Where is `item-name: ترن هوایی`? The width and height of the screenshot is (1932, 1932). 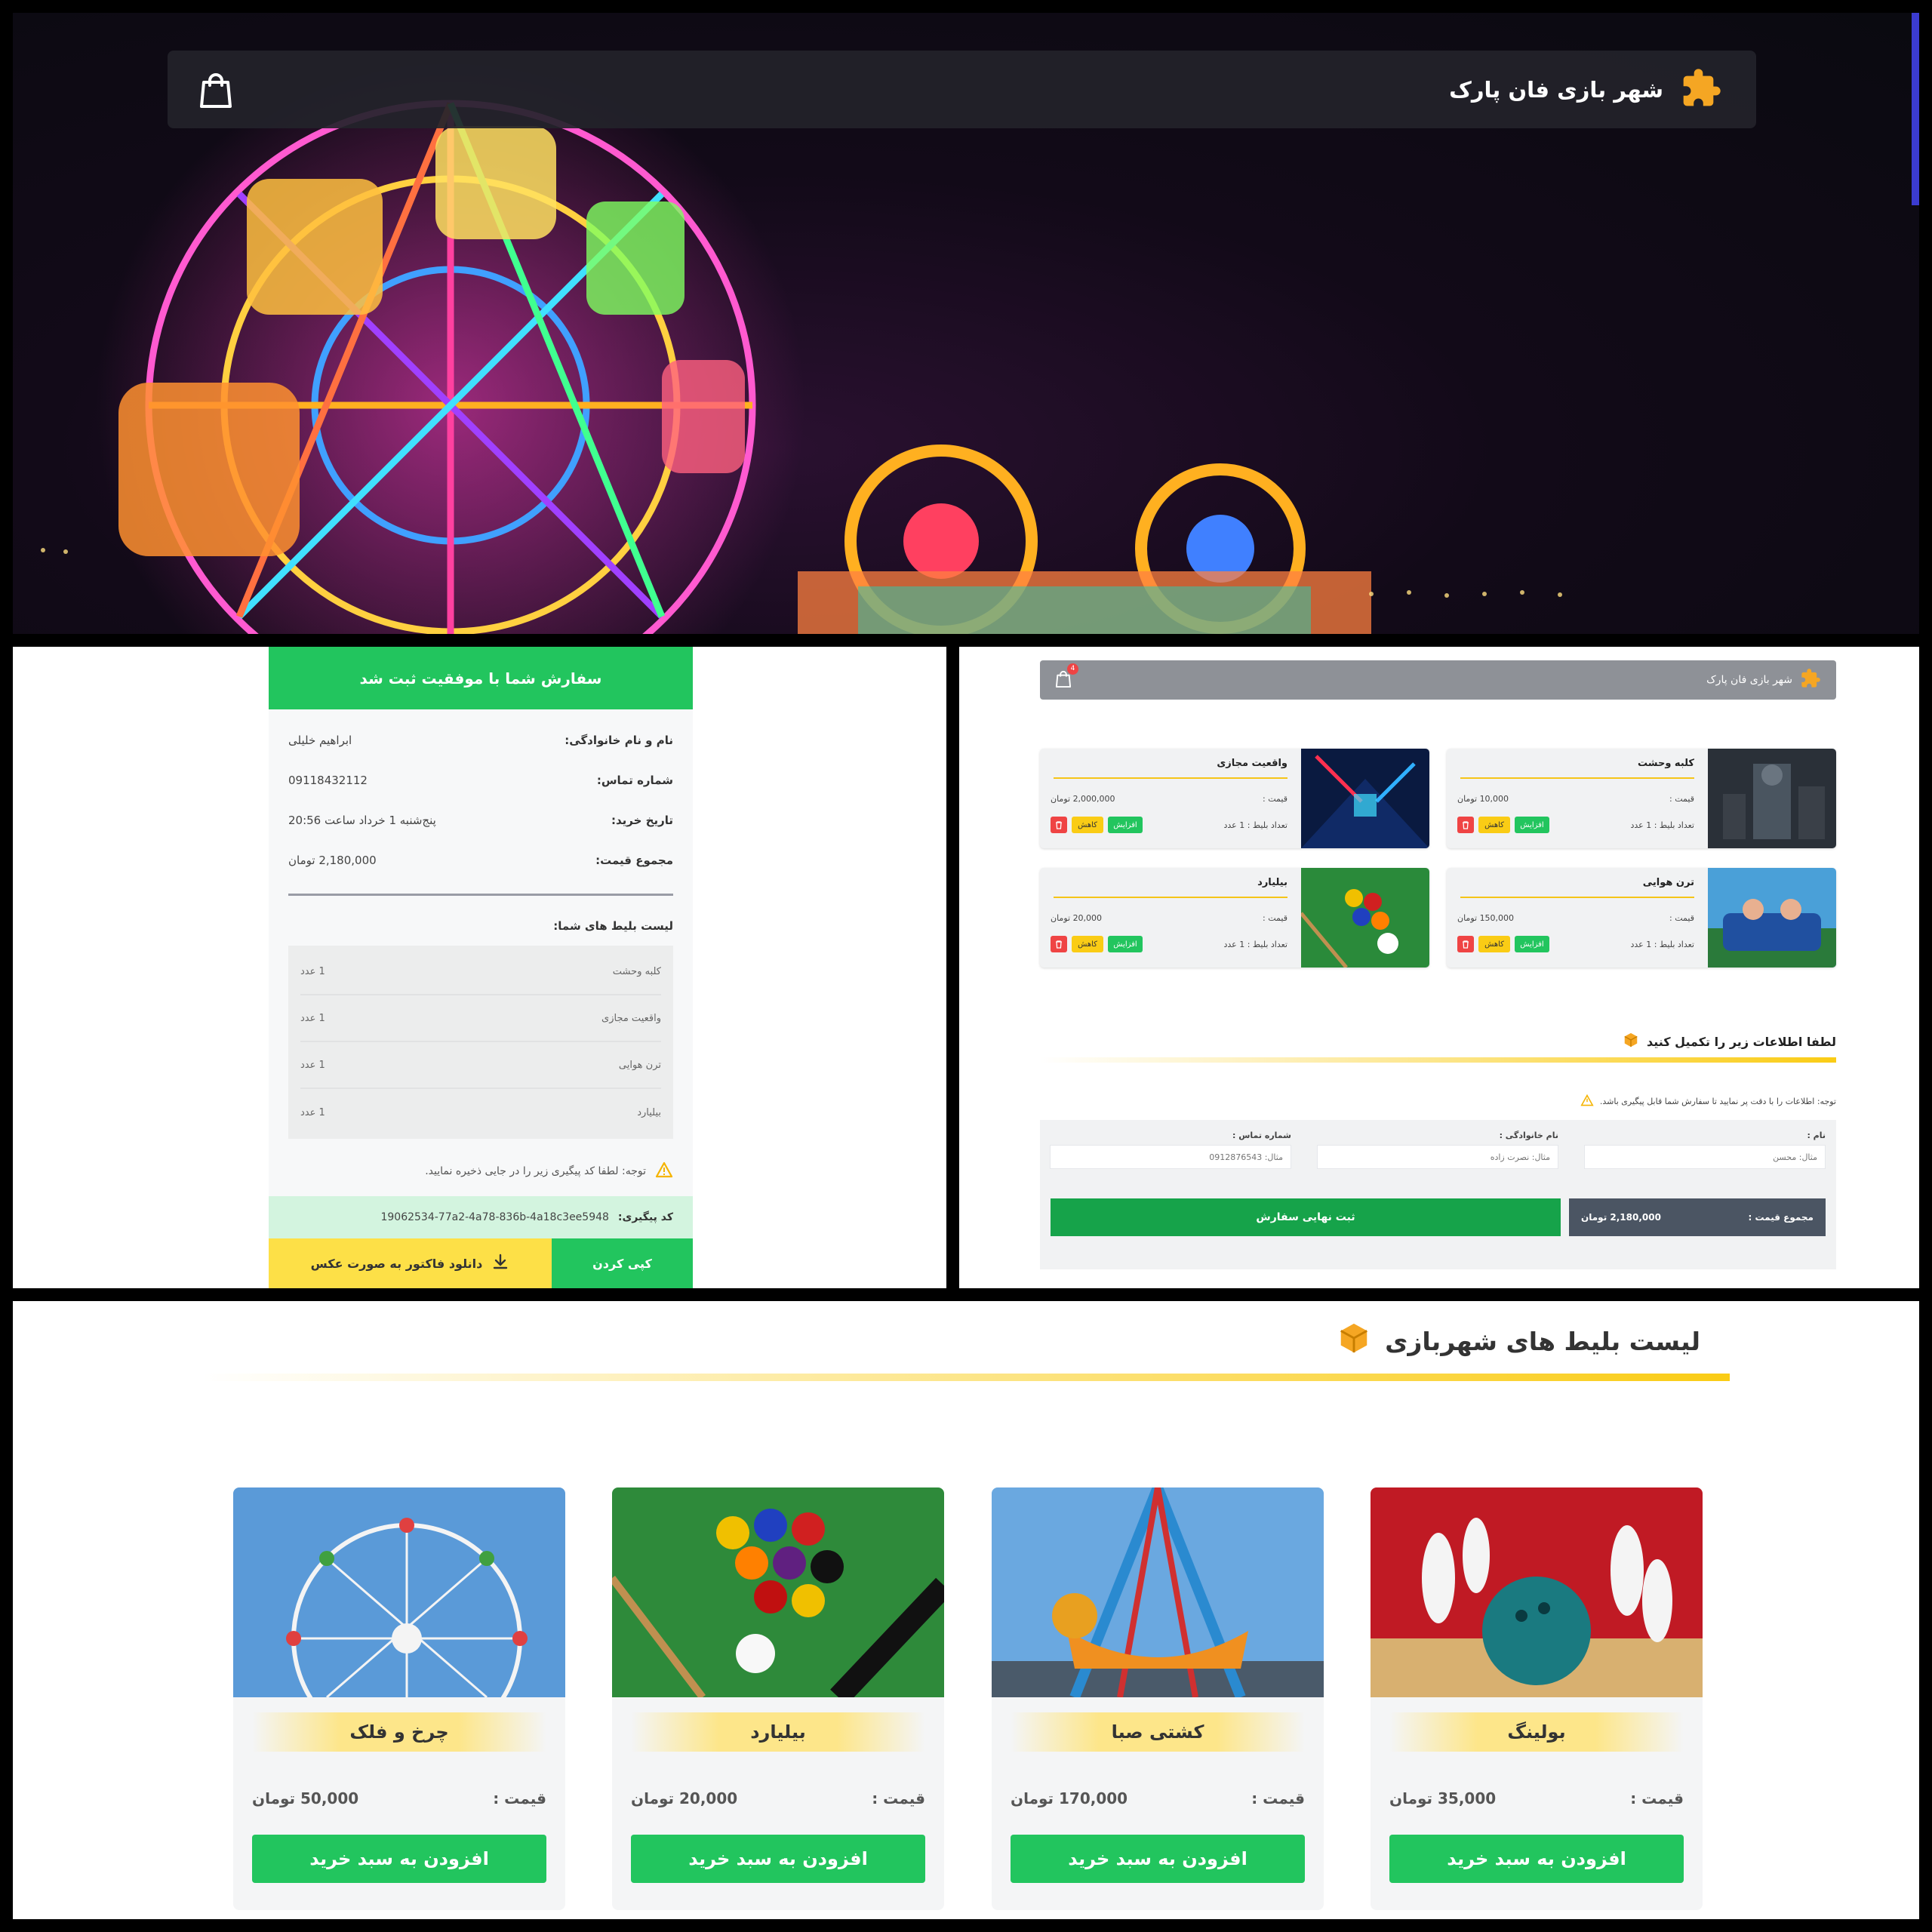 item-name: ترن هوایی is located at coordinates (1668, 882).